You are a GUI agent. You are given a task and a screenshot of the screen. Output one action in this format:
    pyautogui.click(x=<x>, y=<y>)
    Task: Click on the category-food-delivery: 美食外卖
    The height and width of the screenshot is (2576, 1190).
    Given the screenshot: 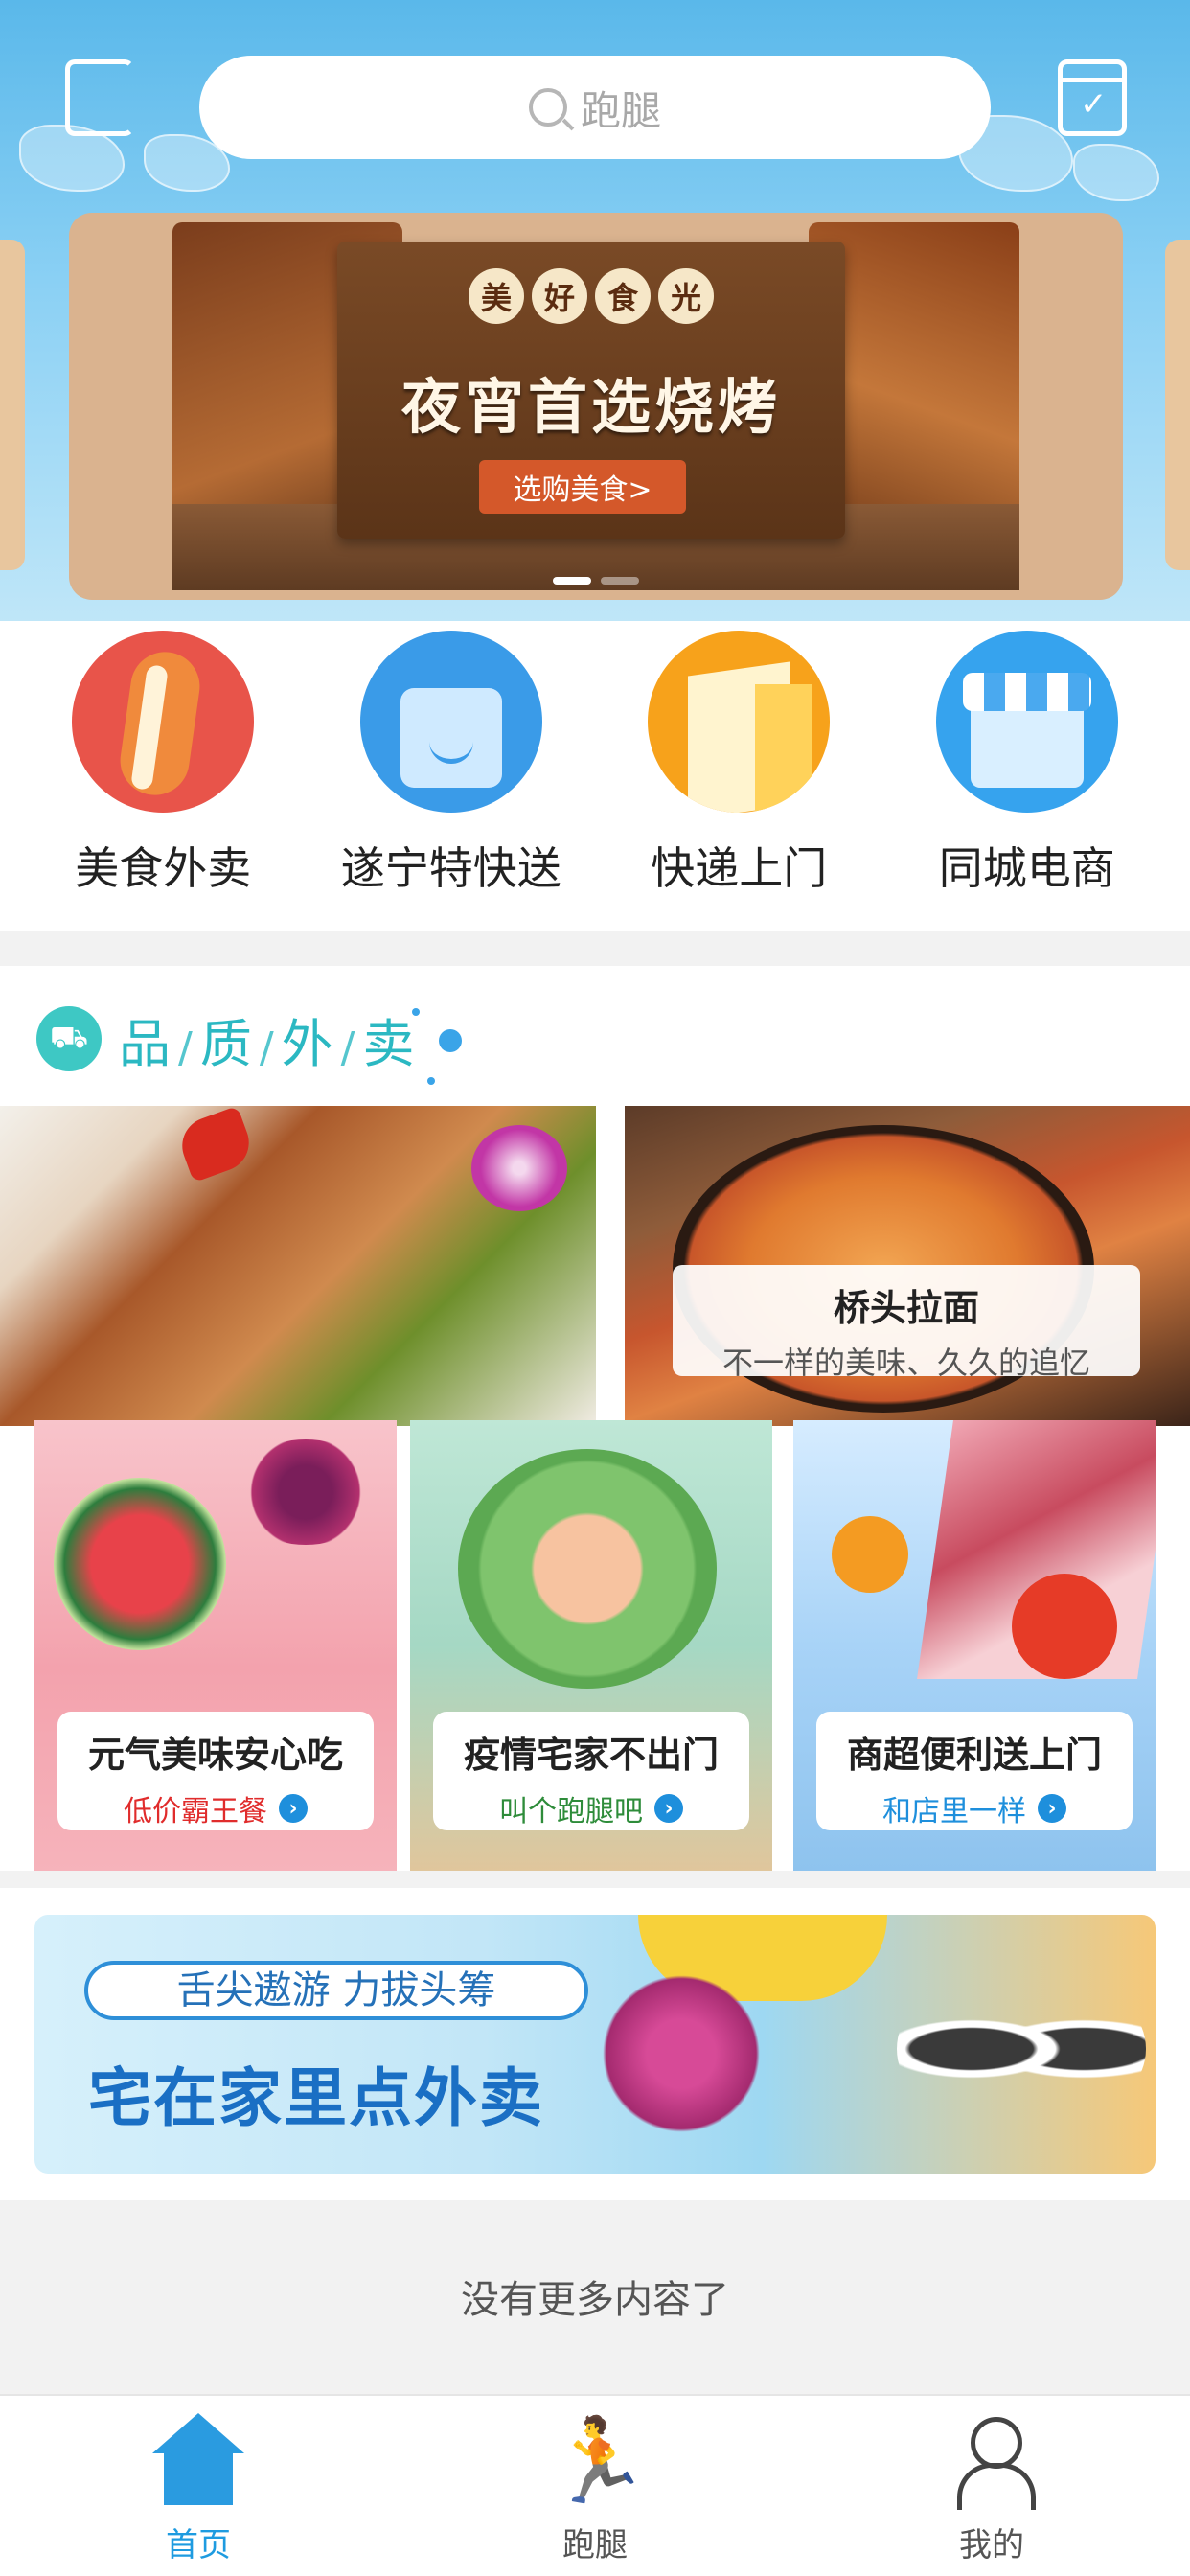 What is the action you would take?
    pyautogui.click(x=163, y=782)
    